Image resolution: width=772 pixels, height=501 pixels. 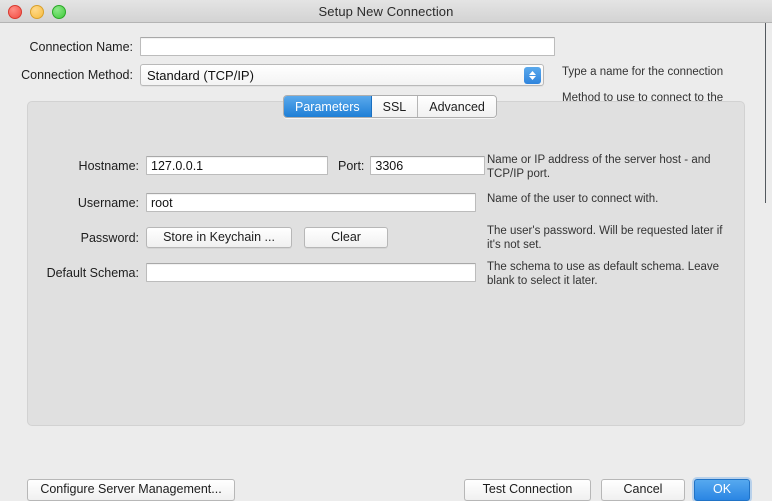 What do you see at coordinates (77, 75) in the screenshot?
I see `connection-method-label: Connection Method:` at bounding box center [77, 75].